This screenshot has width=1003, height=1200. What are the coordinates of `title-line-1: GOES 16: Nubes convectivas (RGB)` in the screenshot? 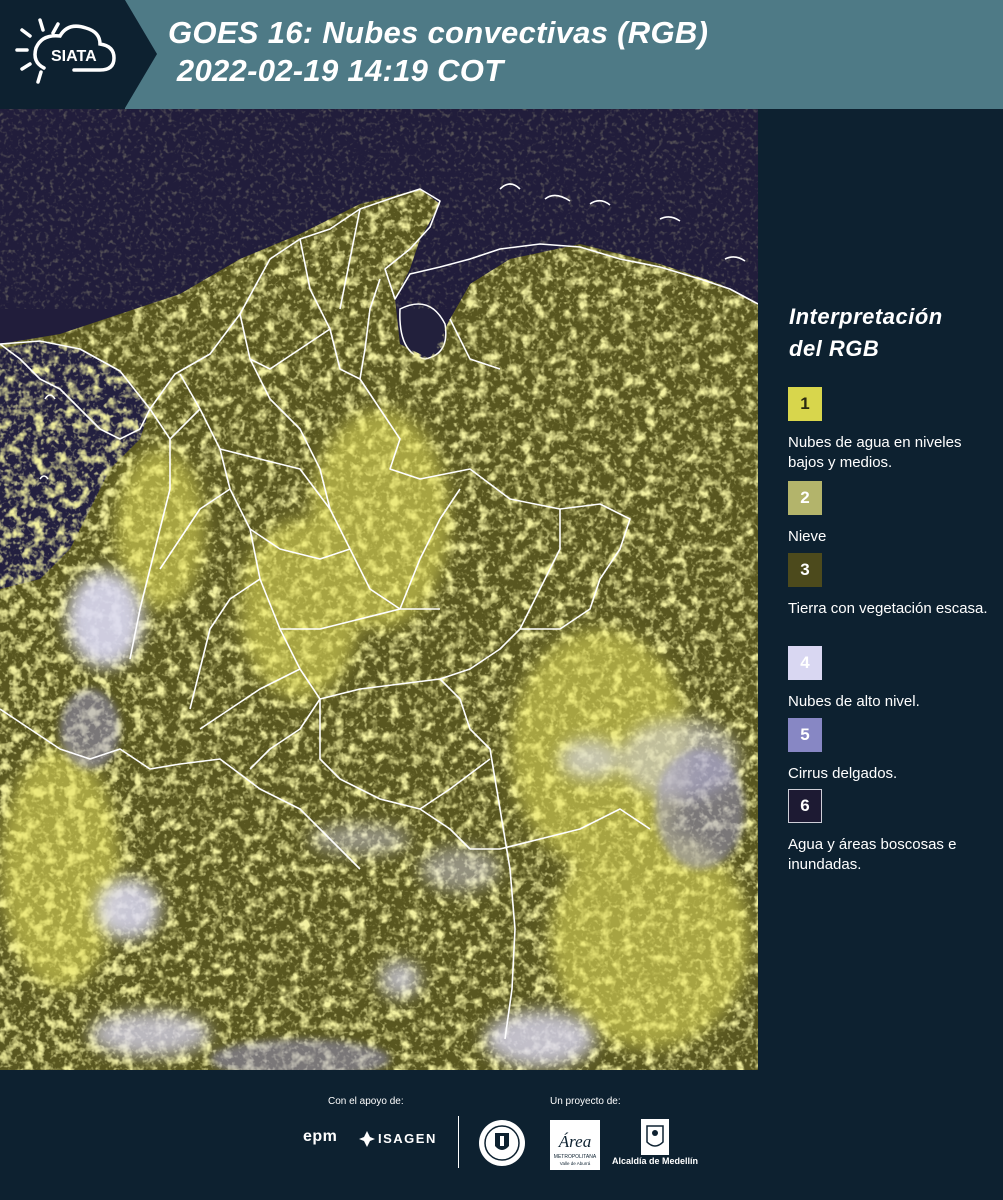 It's located at (438, 32).